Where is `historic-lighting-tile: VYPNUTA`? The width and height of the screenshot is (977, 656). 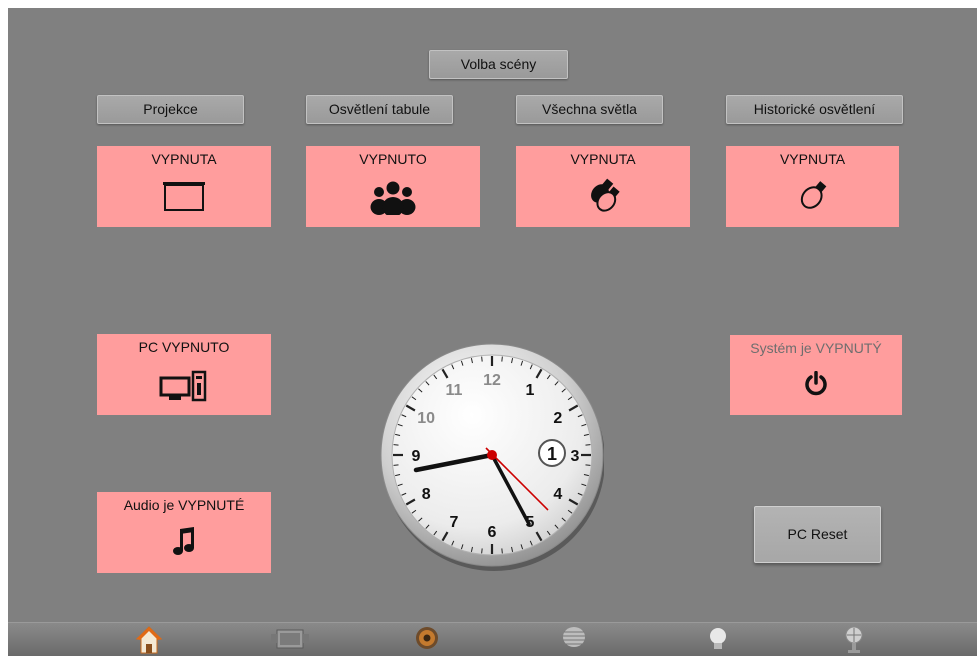
historic-lighting-tile: VYPNUTA is located at coordinates (812, 186).